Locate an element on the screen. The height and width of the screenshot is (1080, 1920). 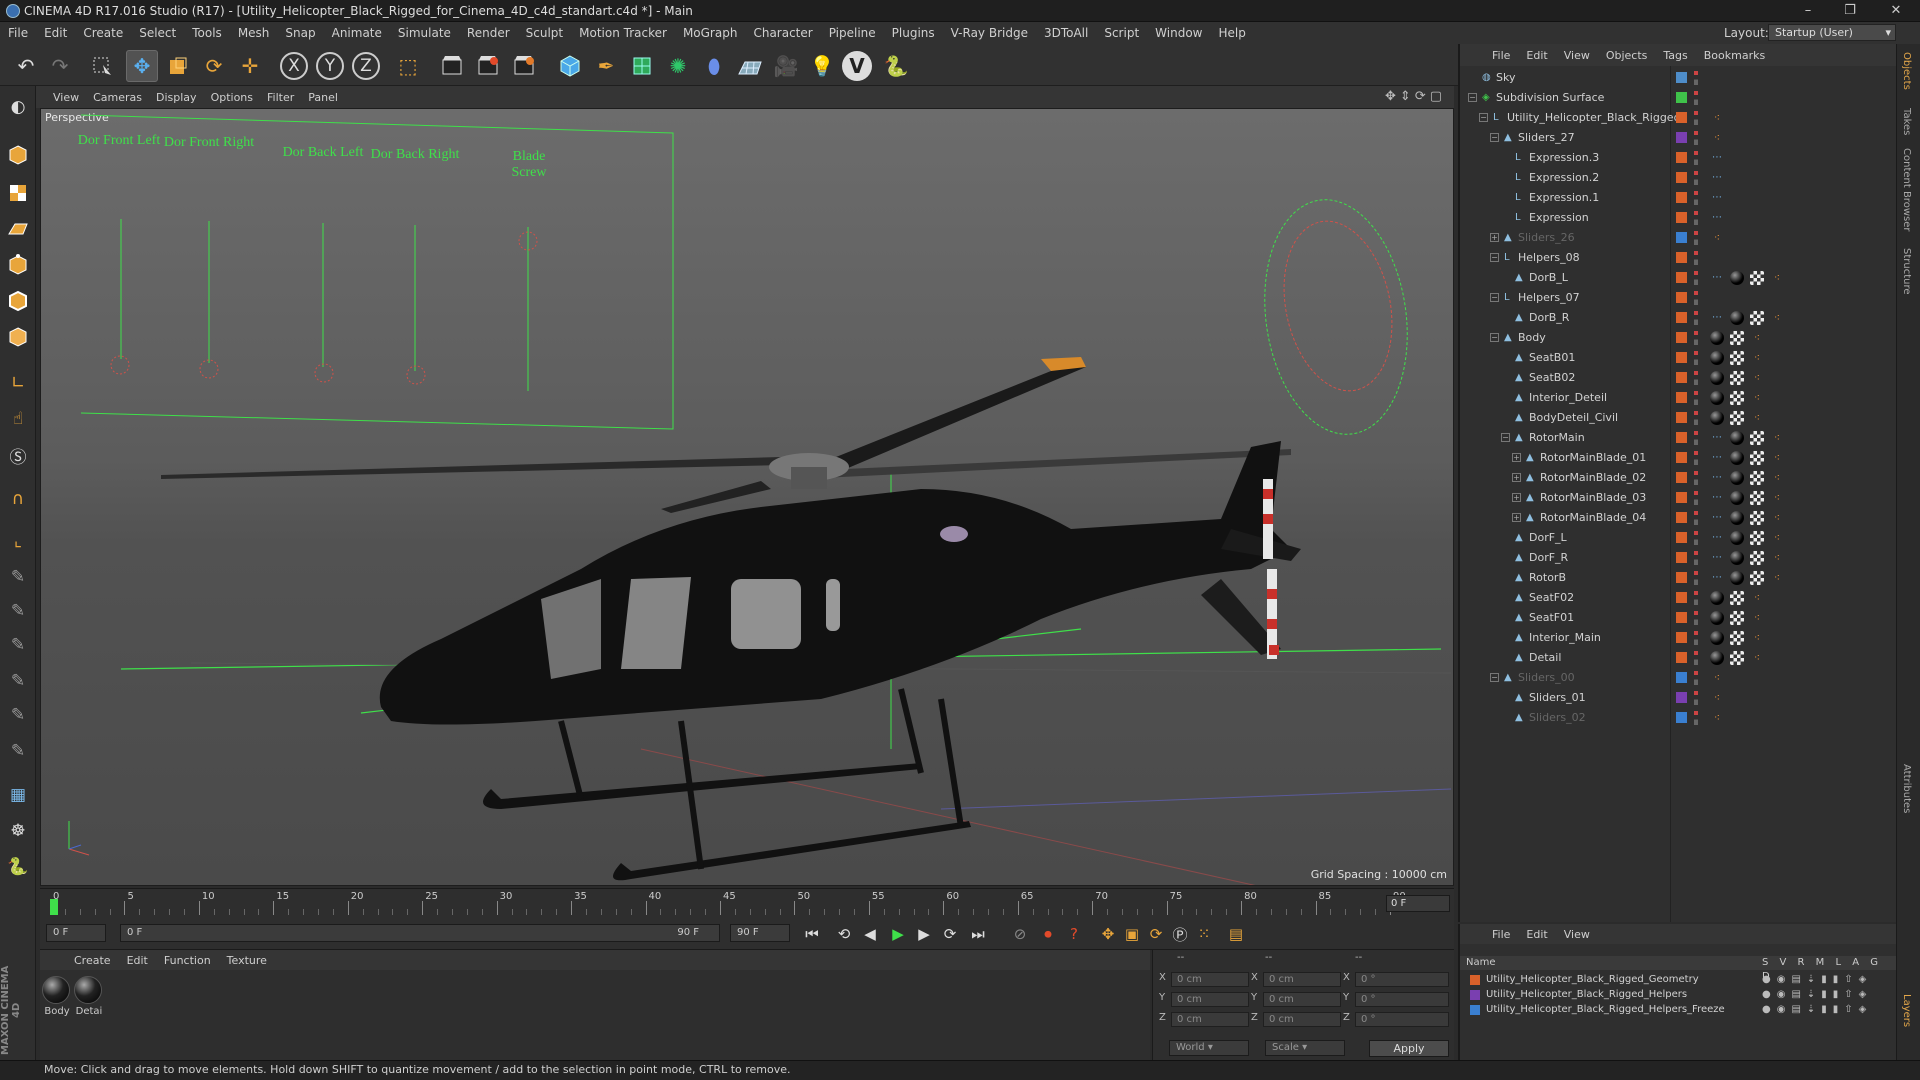
object-name: Sliders_01 is located at coordinates (1557, 698).